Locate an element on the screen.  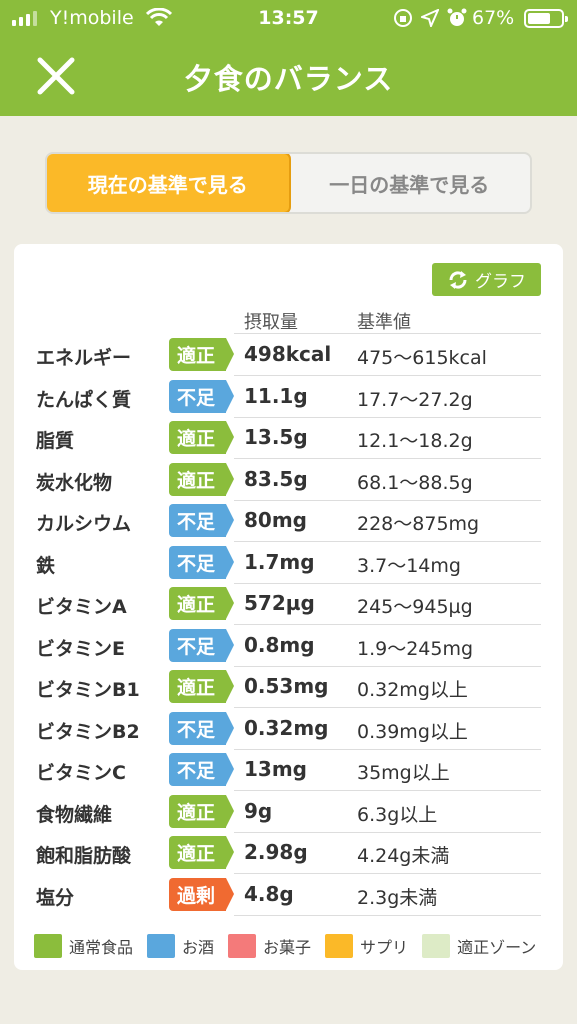
graph-button: グラフ is located at coordinates (486, 279).